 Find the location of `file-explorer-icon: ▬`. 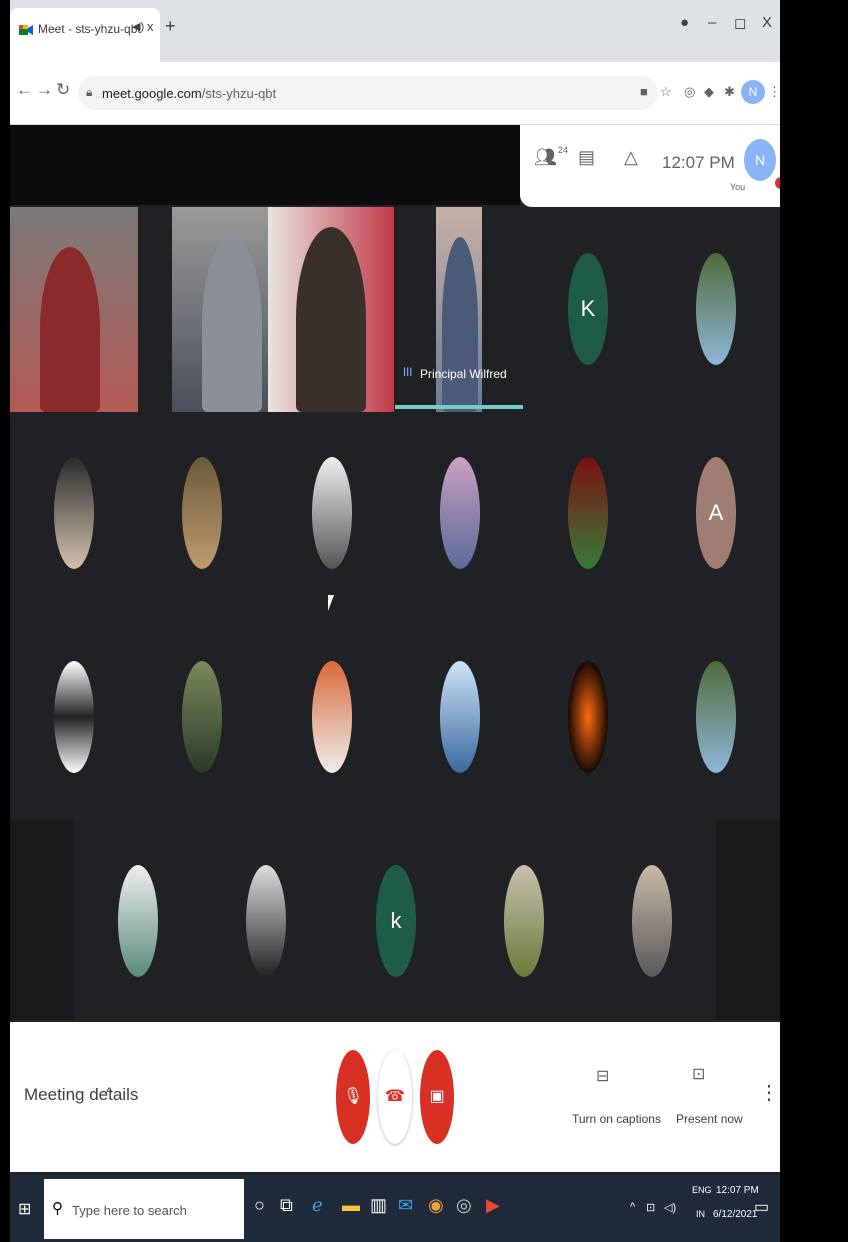

file-explorer-icon: ▬ is located at coordinates (351, 1205).